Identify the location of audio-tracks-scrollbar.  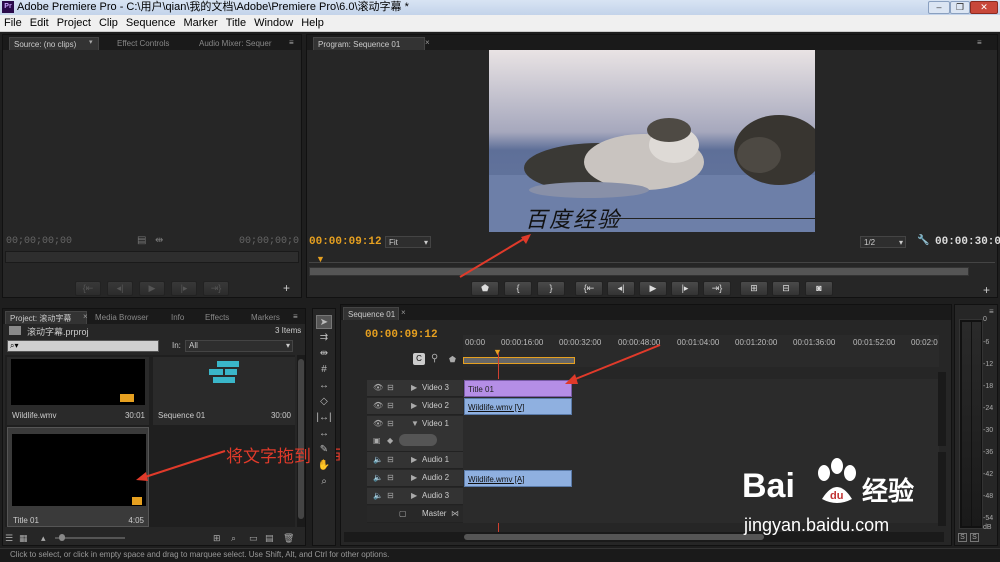
(942, 489).